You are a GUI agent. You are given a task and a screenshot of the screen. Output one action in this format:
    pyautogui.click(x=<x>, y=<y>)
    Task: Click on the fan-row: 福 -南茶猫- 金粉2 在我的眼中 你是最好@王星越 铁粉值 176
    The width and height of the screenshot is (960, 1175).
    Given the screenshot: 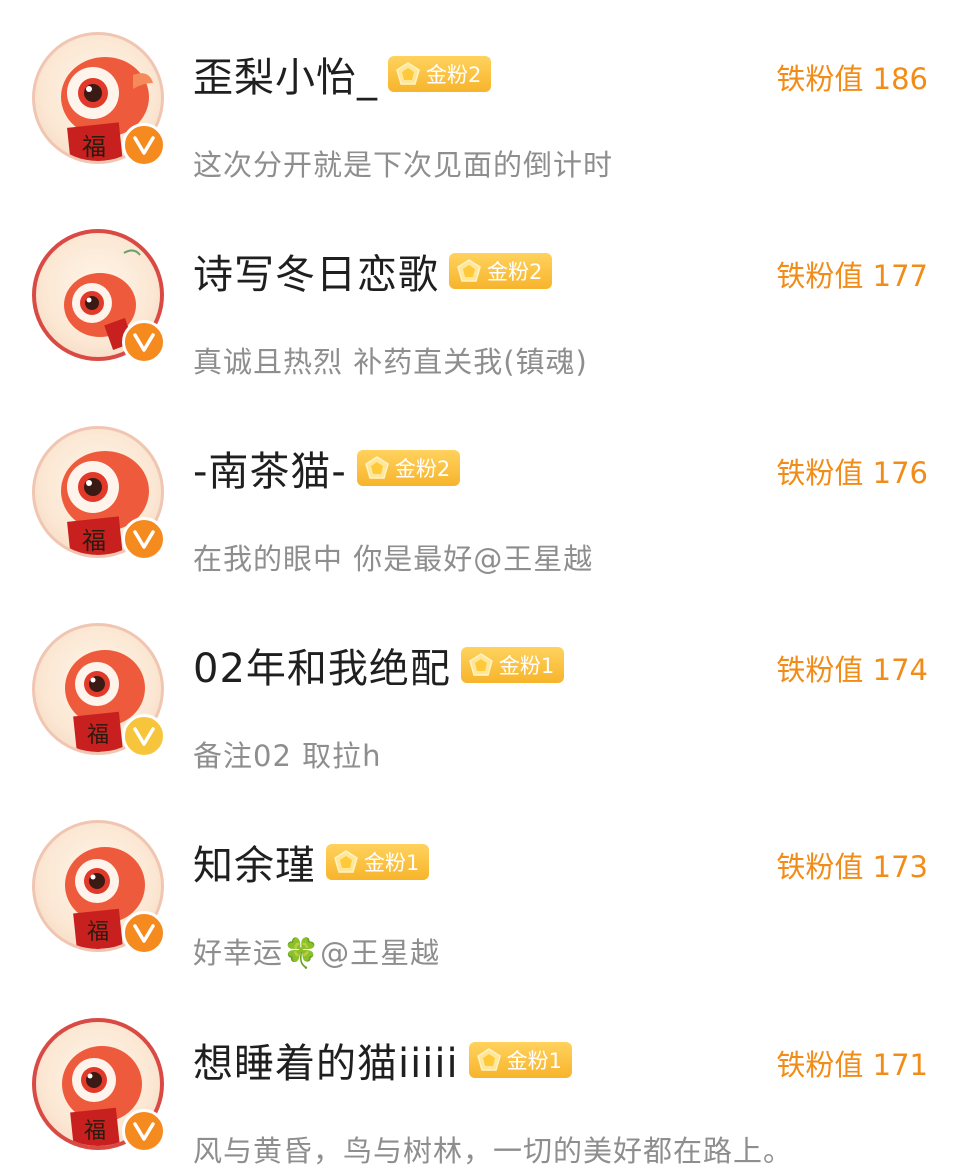 What is the action you would take?
    pyautogui.click(x=480, y=511)
    